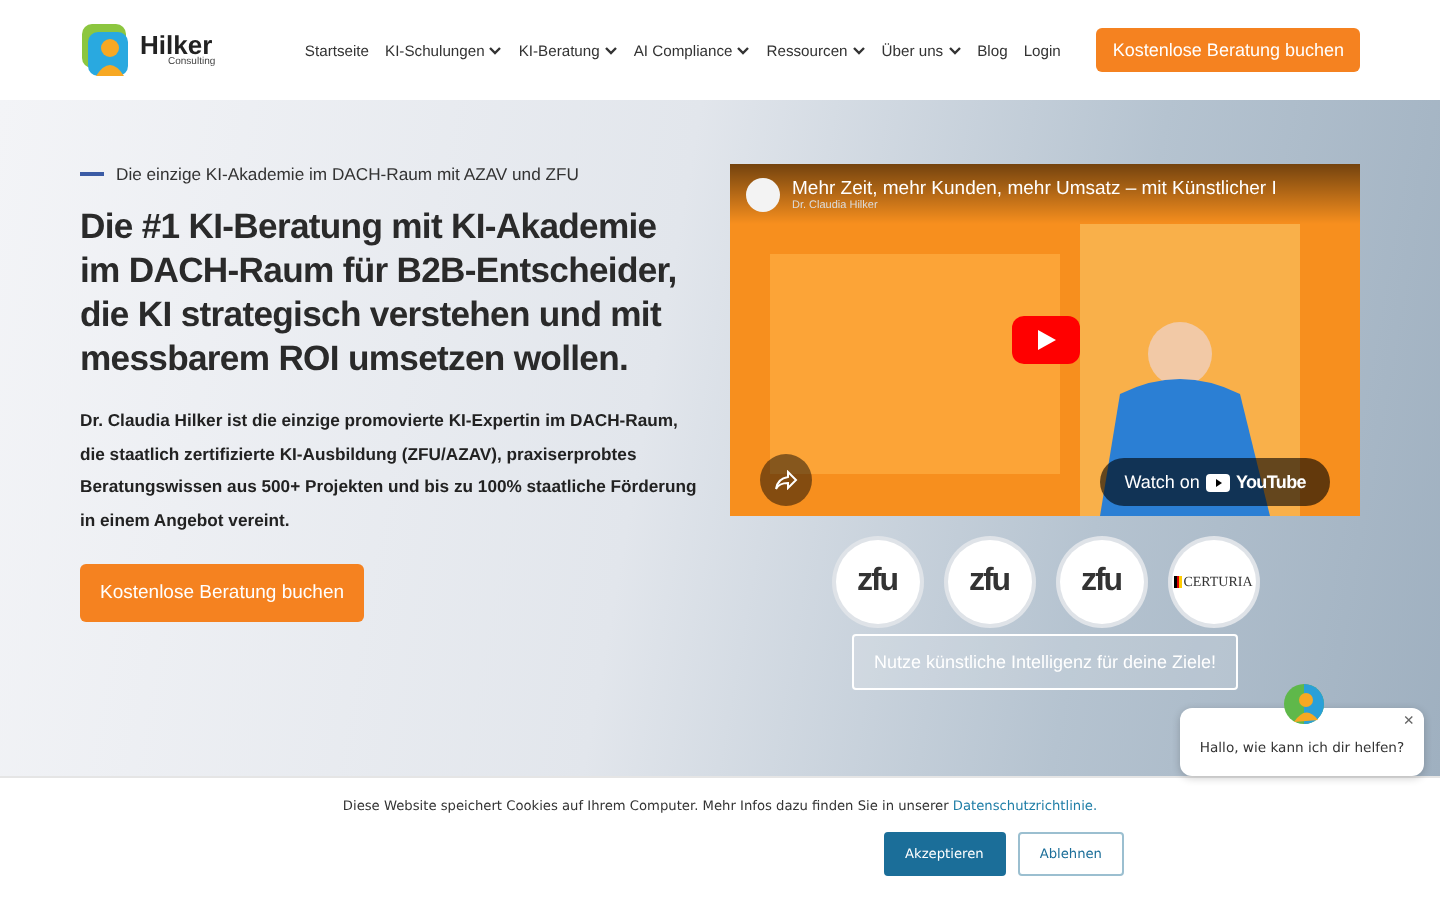 This screenshot has height=900, width=1440. I want to click on hero-intro: Dr. Claudia Hilker ist die einzige promovierte KI-Expertin im DACH-Raum, die staatlich zertifizierte KI-Ausbildung (ZFU/AZAV), praxiserprobtes Beratungswissen aus 500+ Projekten und bis zu 100% staatliche Förderung in einem Angebot vereint., so click(389, 471).